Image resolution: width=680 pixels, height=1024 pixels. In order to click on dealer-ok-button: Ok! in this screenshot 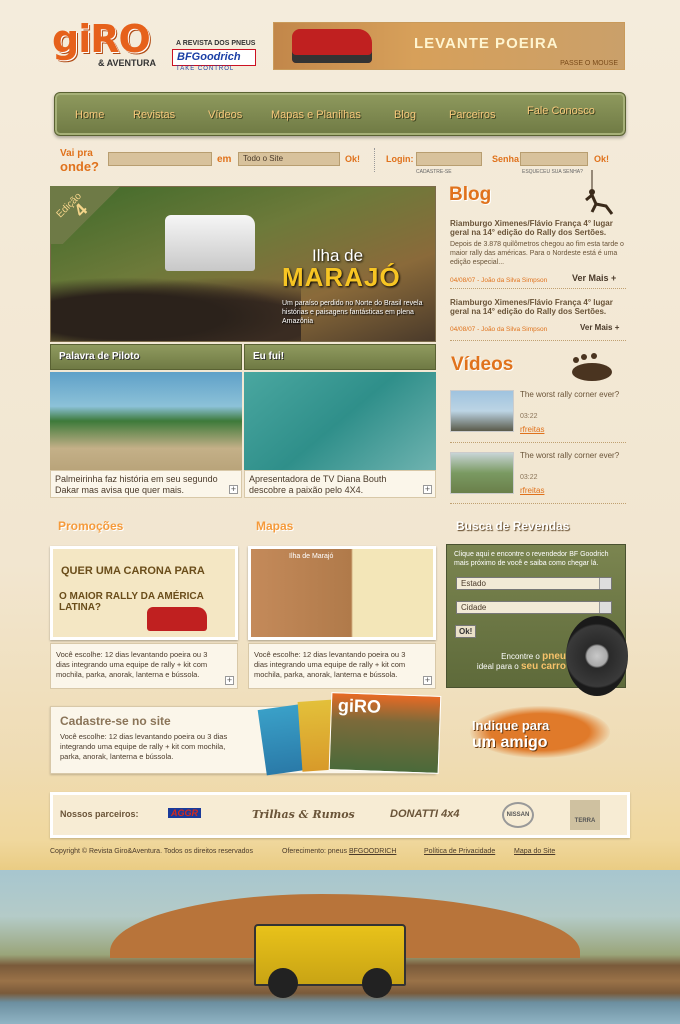, I will do `click(466, 631)`.